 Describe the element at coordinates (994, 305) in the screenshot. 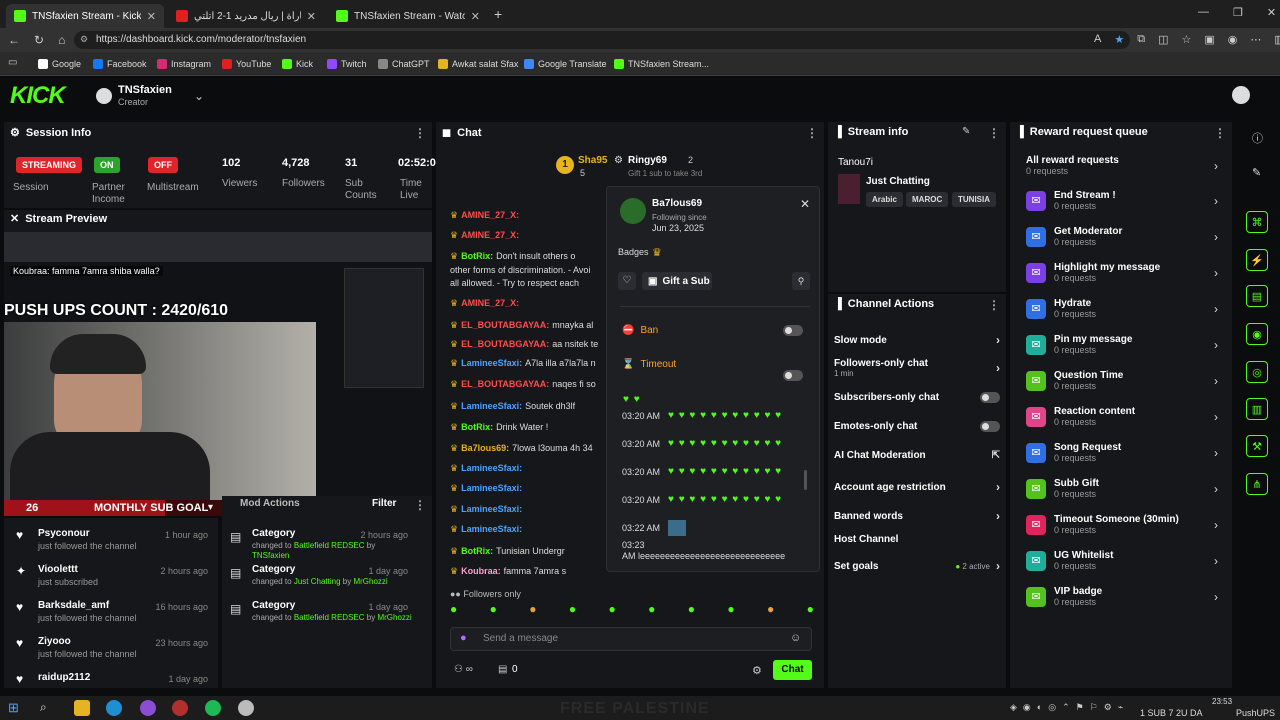

I see `channel-actions-menu-icon: ⋮` at that location.